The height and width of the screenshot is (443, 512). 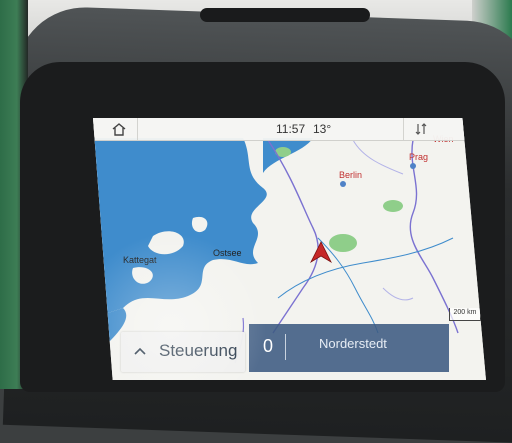 What do you see at coordinates (119, 129) in the screenshot?
I see `home-icon` at bounding box center [119, 129].